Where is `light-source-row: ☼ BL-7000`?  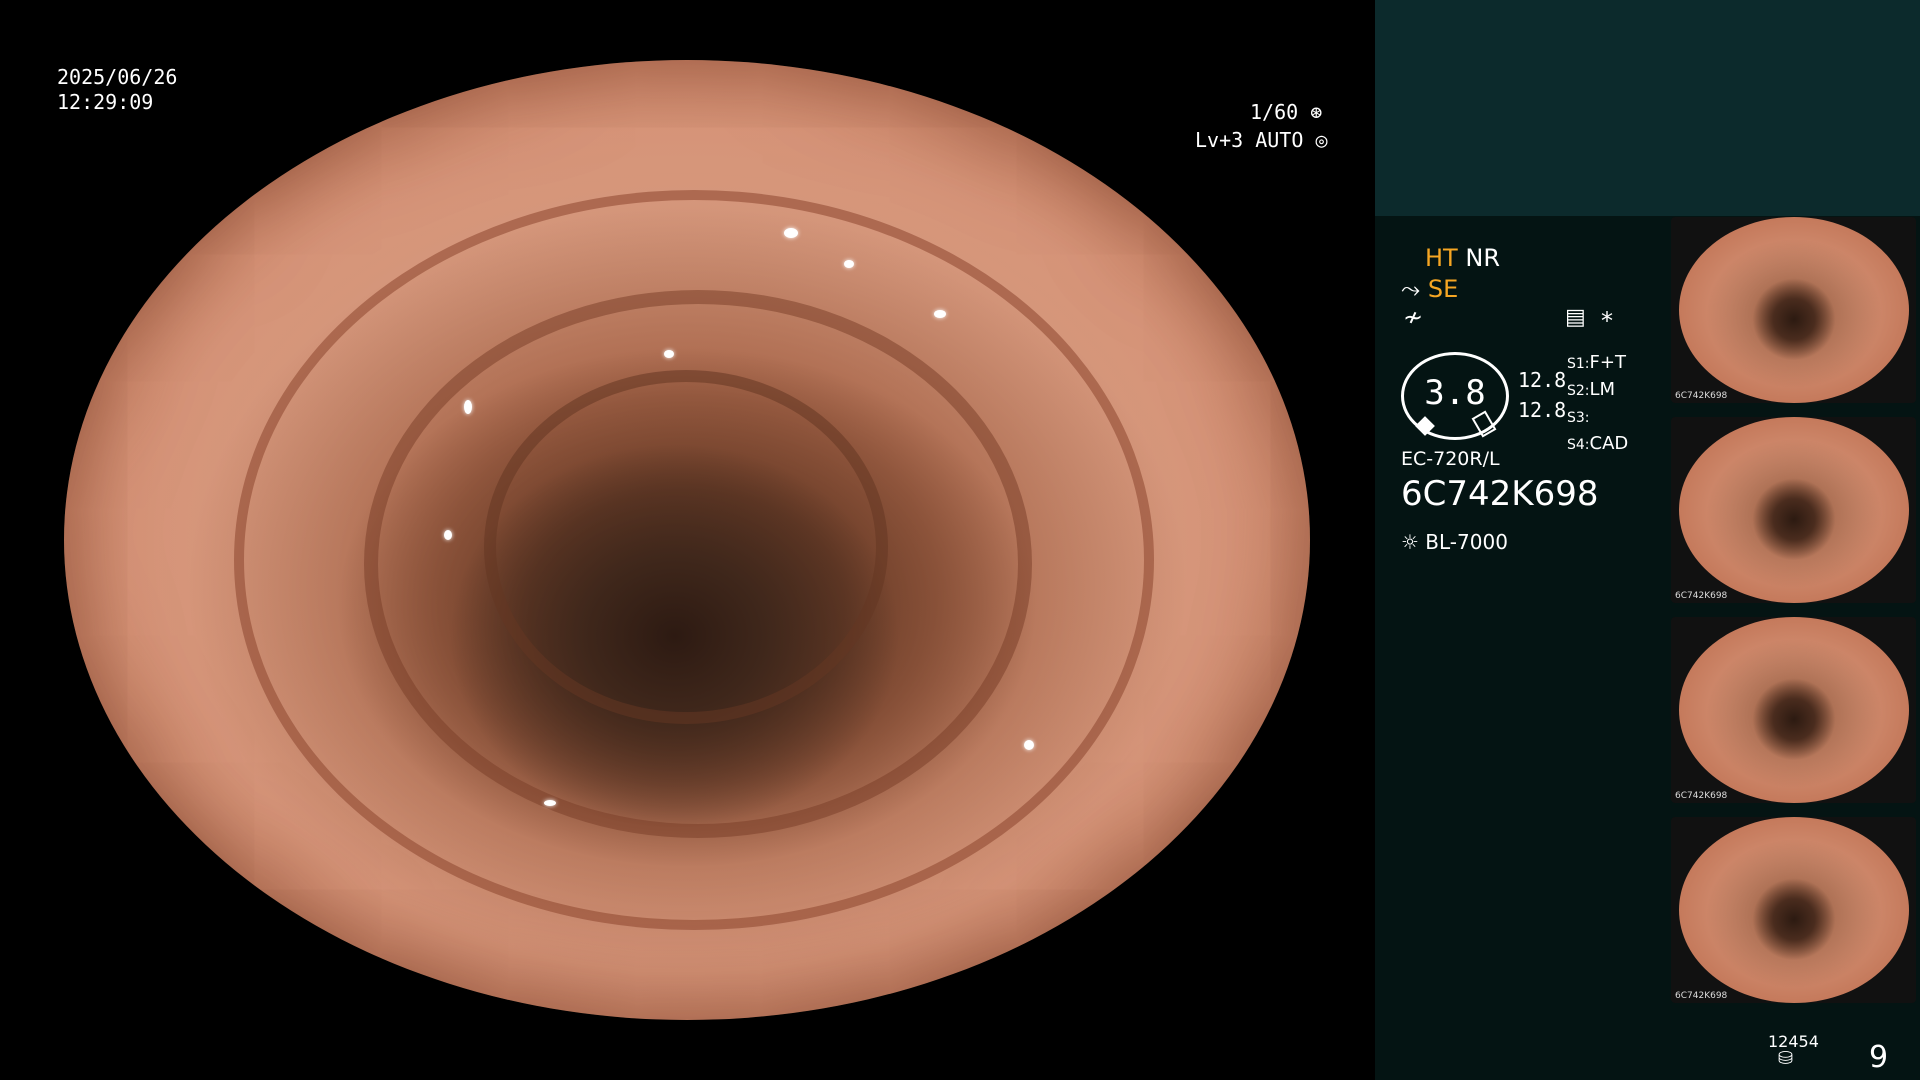 light-source-row: ☼ BL-7000 is located at coordinates (1454, 542).